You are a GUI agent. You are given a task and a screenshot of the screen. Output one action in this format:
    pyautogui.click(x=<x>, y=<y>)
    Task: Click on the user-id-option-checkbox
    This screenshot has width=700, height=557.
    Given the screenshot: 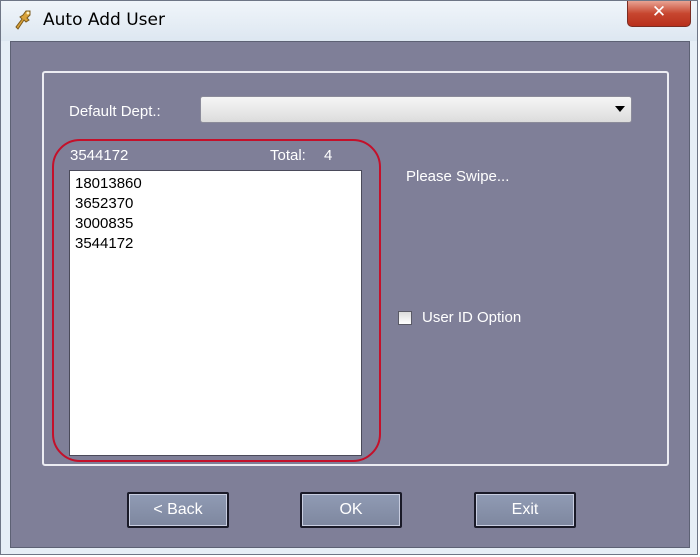 What is the action you would take?
    pyautogui.click(x=405, y=318)
    